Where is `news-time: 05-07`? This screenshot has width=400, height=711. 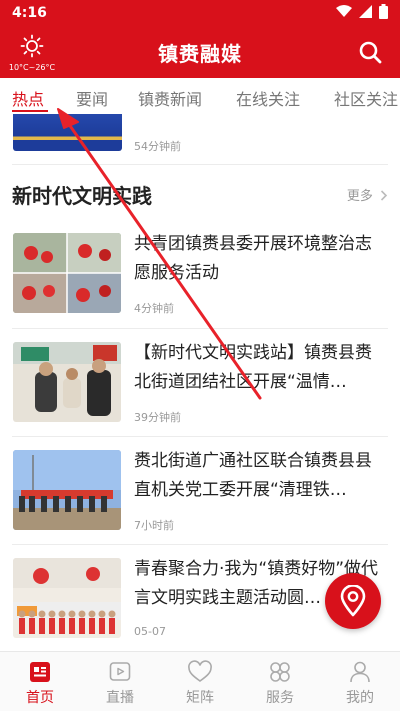 news-time: 05-07 is located at coordinates (150, 631).